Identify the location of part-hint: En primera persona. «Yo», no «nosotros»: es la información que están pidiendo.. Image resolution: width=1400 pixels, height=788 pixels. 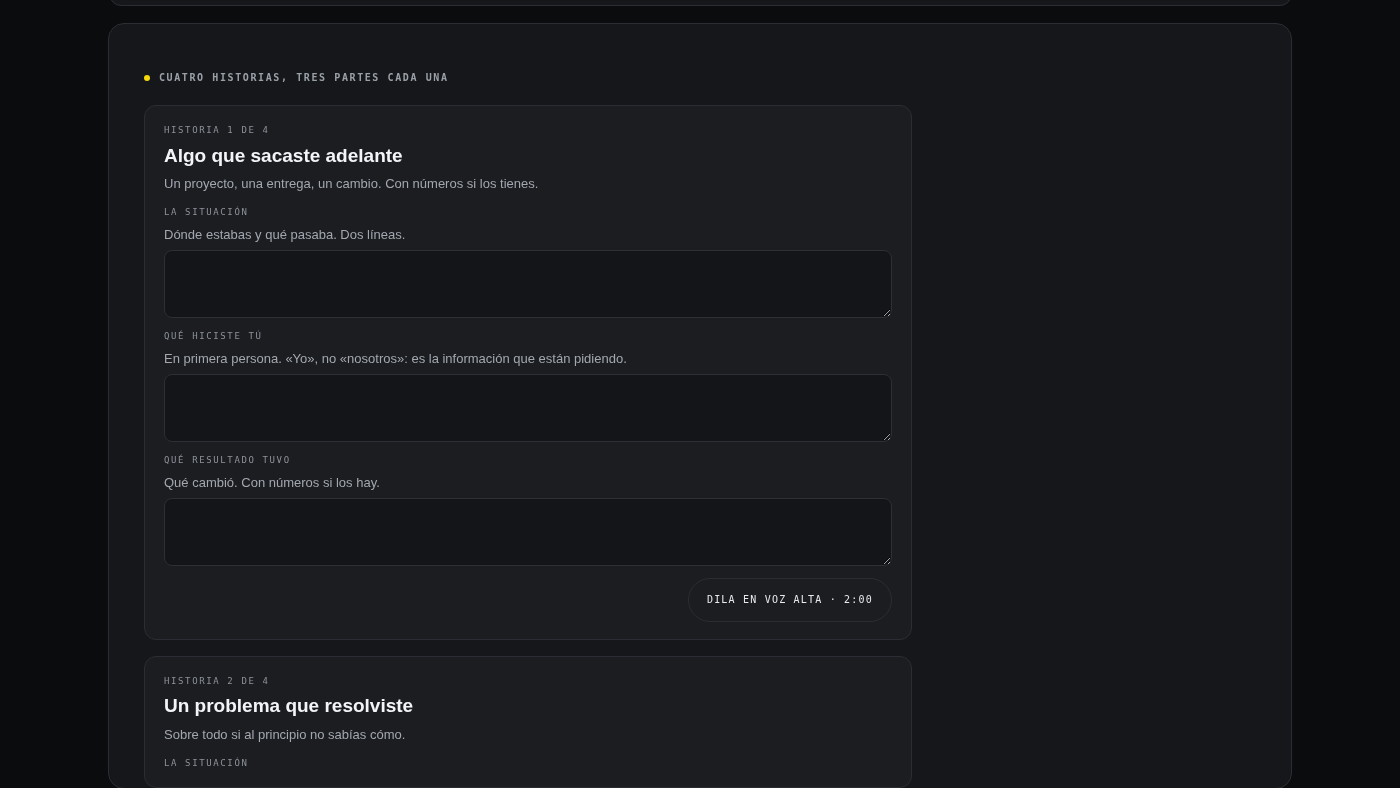
(396, 359).